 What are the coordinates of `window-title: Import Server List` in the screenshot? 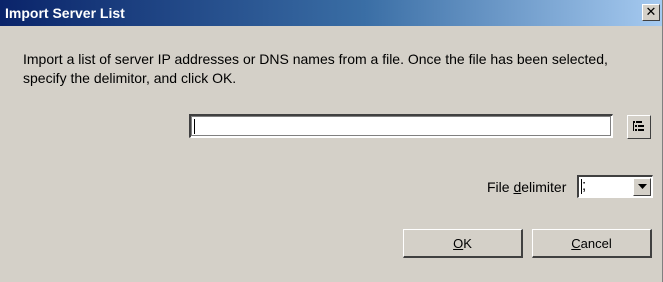 It's located at (65, 13).